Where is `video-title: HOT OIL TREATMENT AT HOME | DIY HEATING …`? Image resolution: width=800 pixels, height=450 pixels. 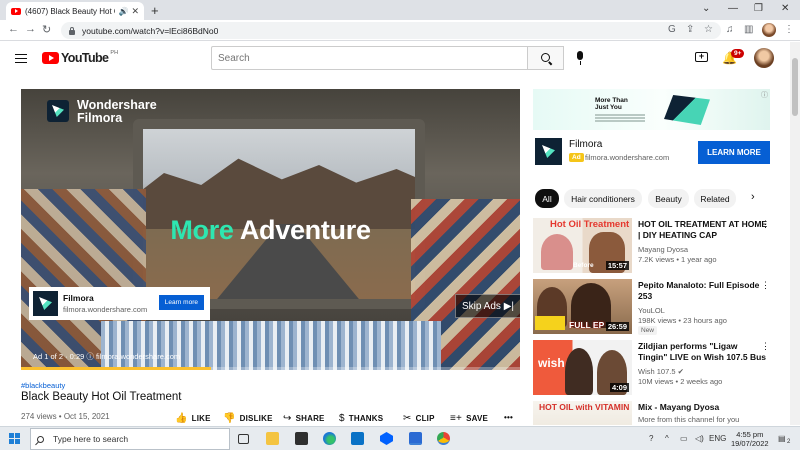
video-title: HOT OIL TREATMENT AT HOME | DIY HEATING … is located at coordinates (703, 229).